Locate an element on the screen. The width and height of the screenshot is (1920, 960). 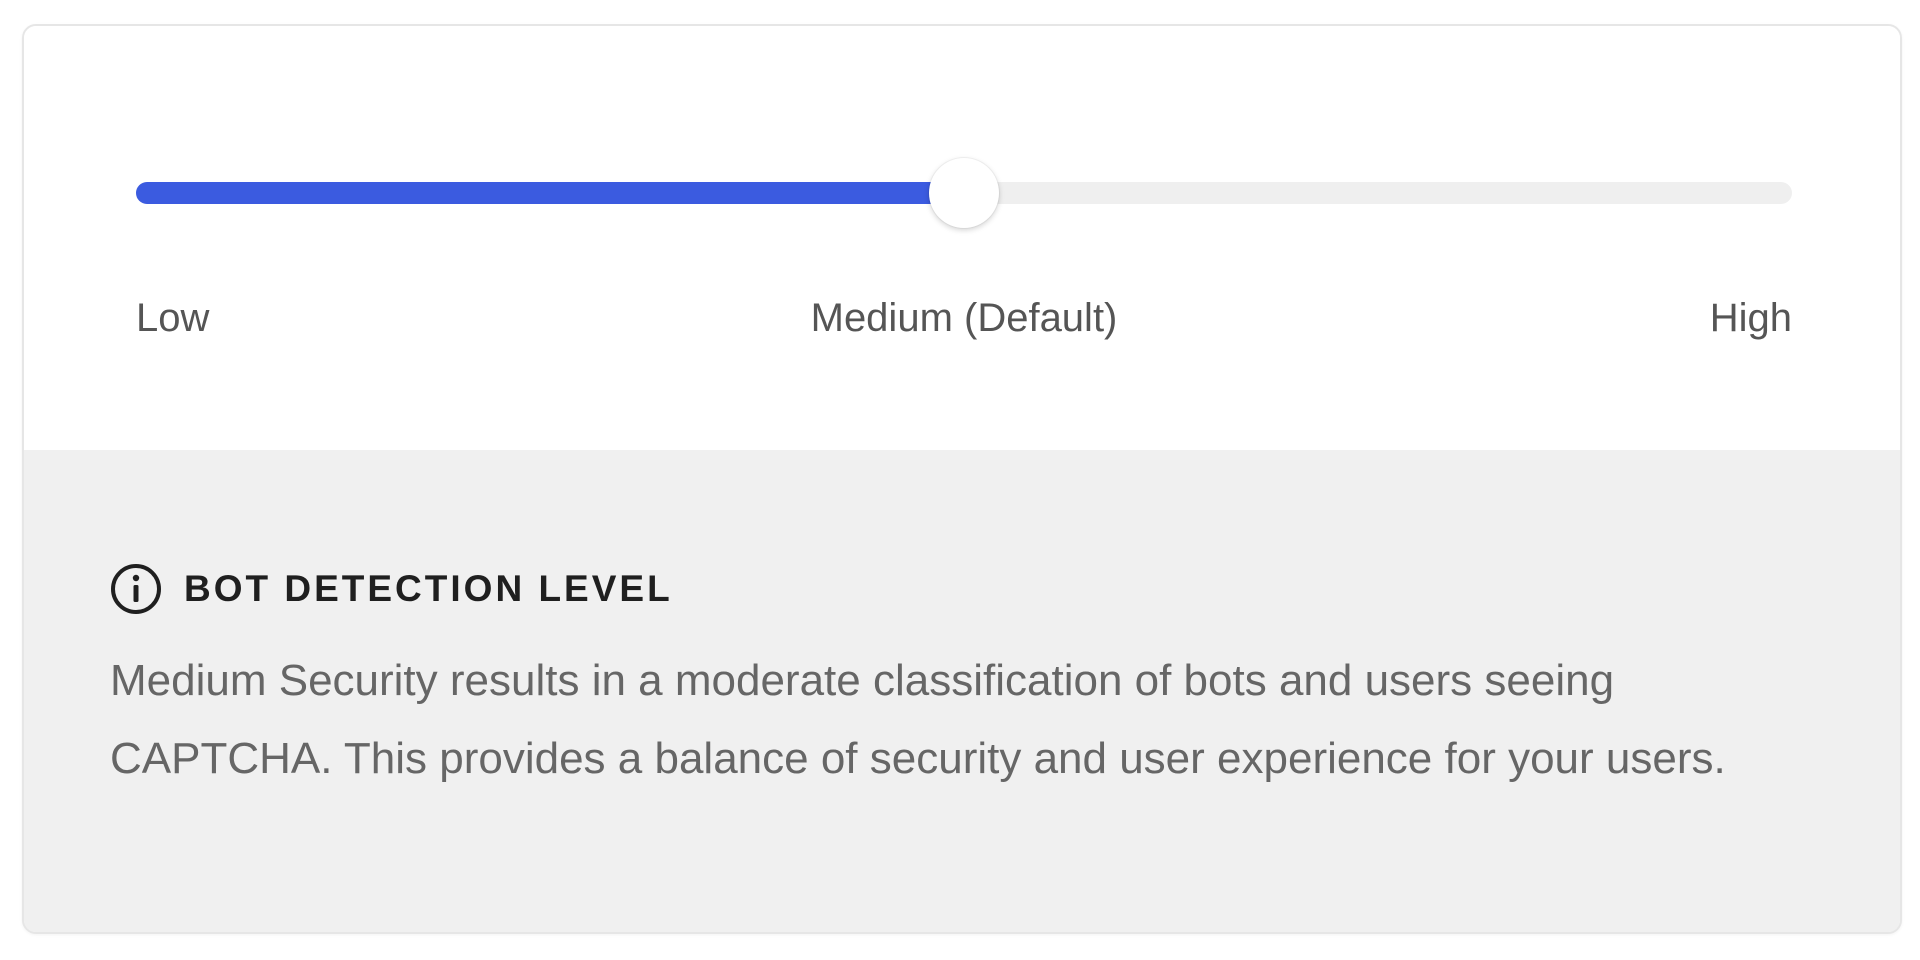
security-level-slider is located at coordinates (964, 193).